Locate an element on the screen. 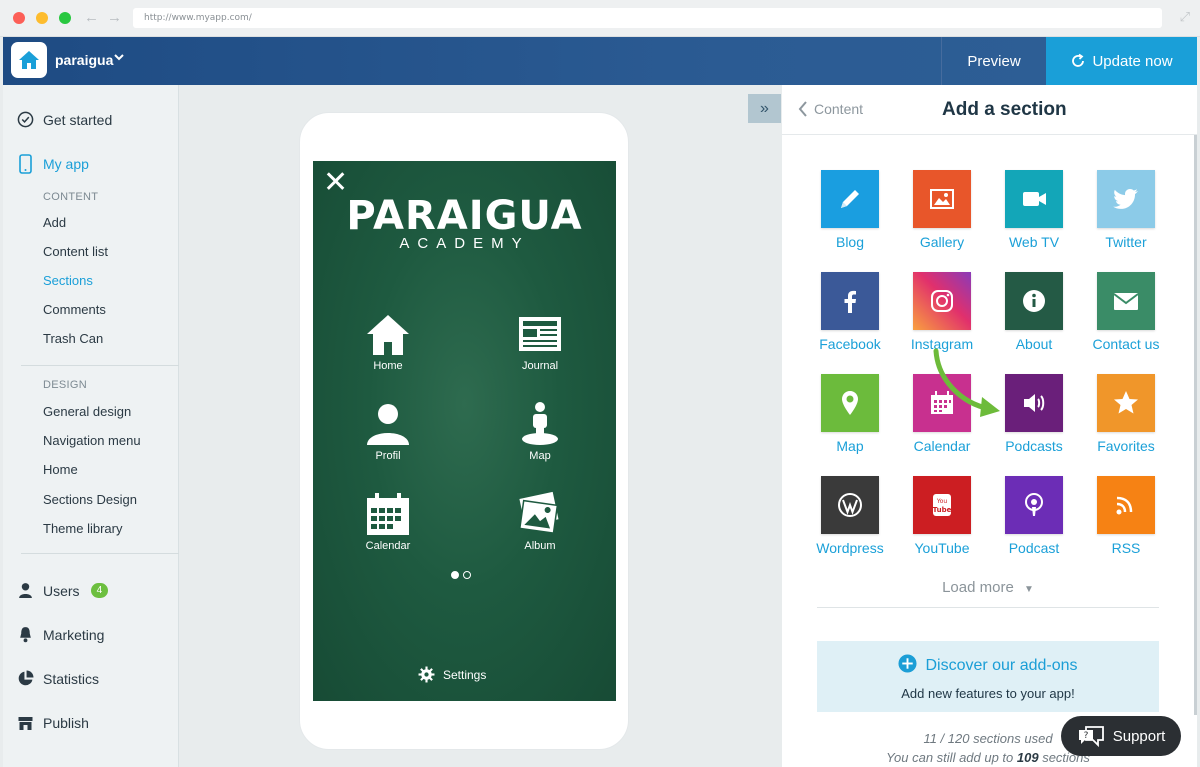  section-tile-favorites: Favorites is located at coordinates (1126, 414).